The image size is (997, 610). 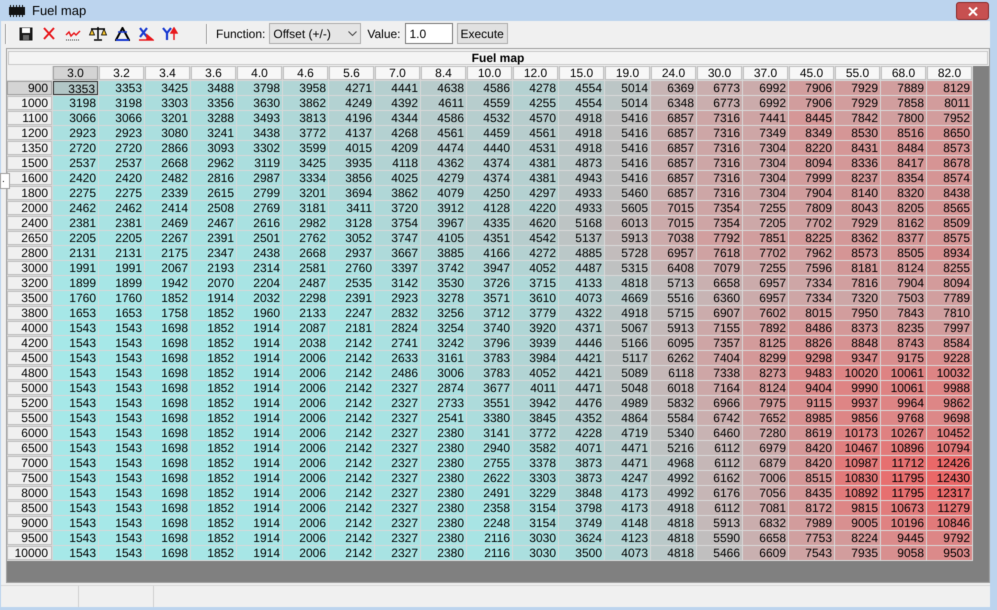 I want to click on table-cell: 6857, so click(x=673, y=178).